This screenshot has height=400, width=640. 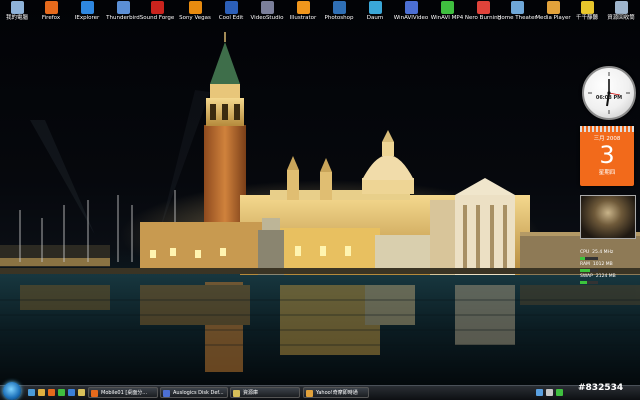 I want to click on desktop-icon-winavimp4: WinAVI MP4, so click(x=447, y=13).